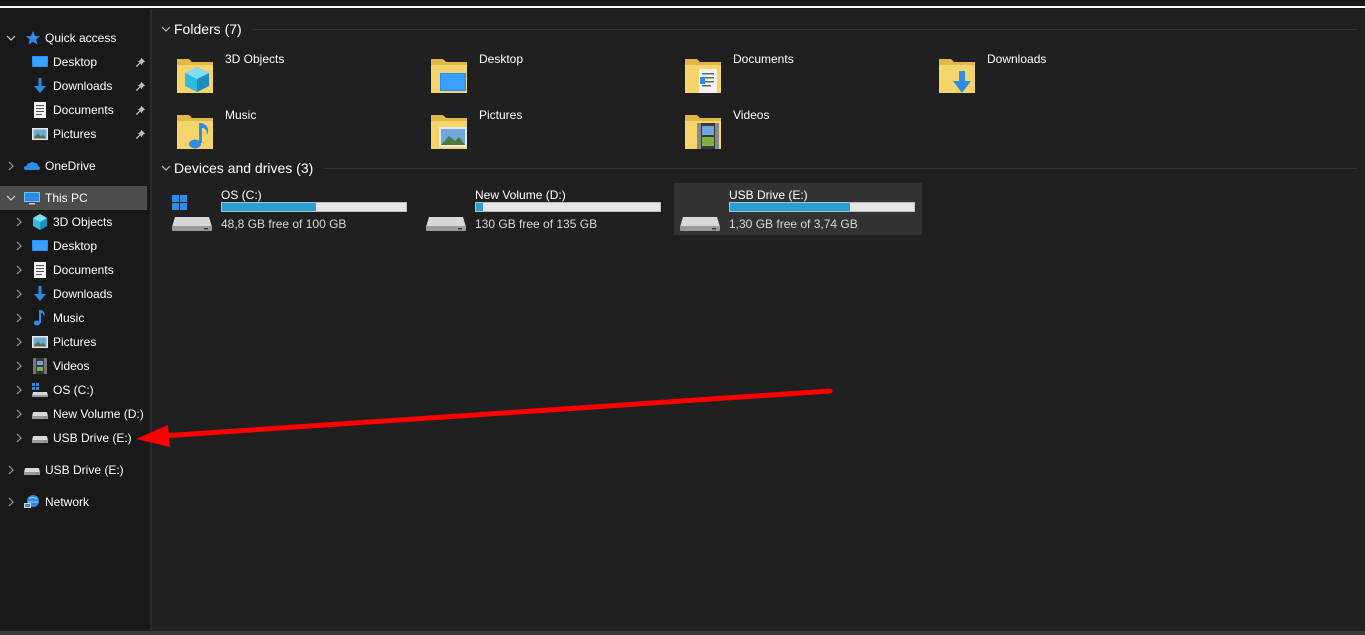 The height and width of the screenshot is (635, 1365). What do you see at coordinates (244, 168) in the screenshot?
I see `group-title: Devices and drives (3)` at bounding box center [244, 168].